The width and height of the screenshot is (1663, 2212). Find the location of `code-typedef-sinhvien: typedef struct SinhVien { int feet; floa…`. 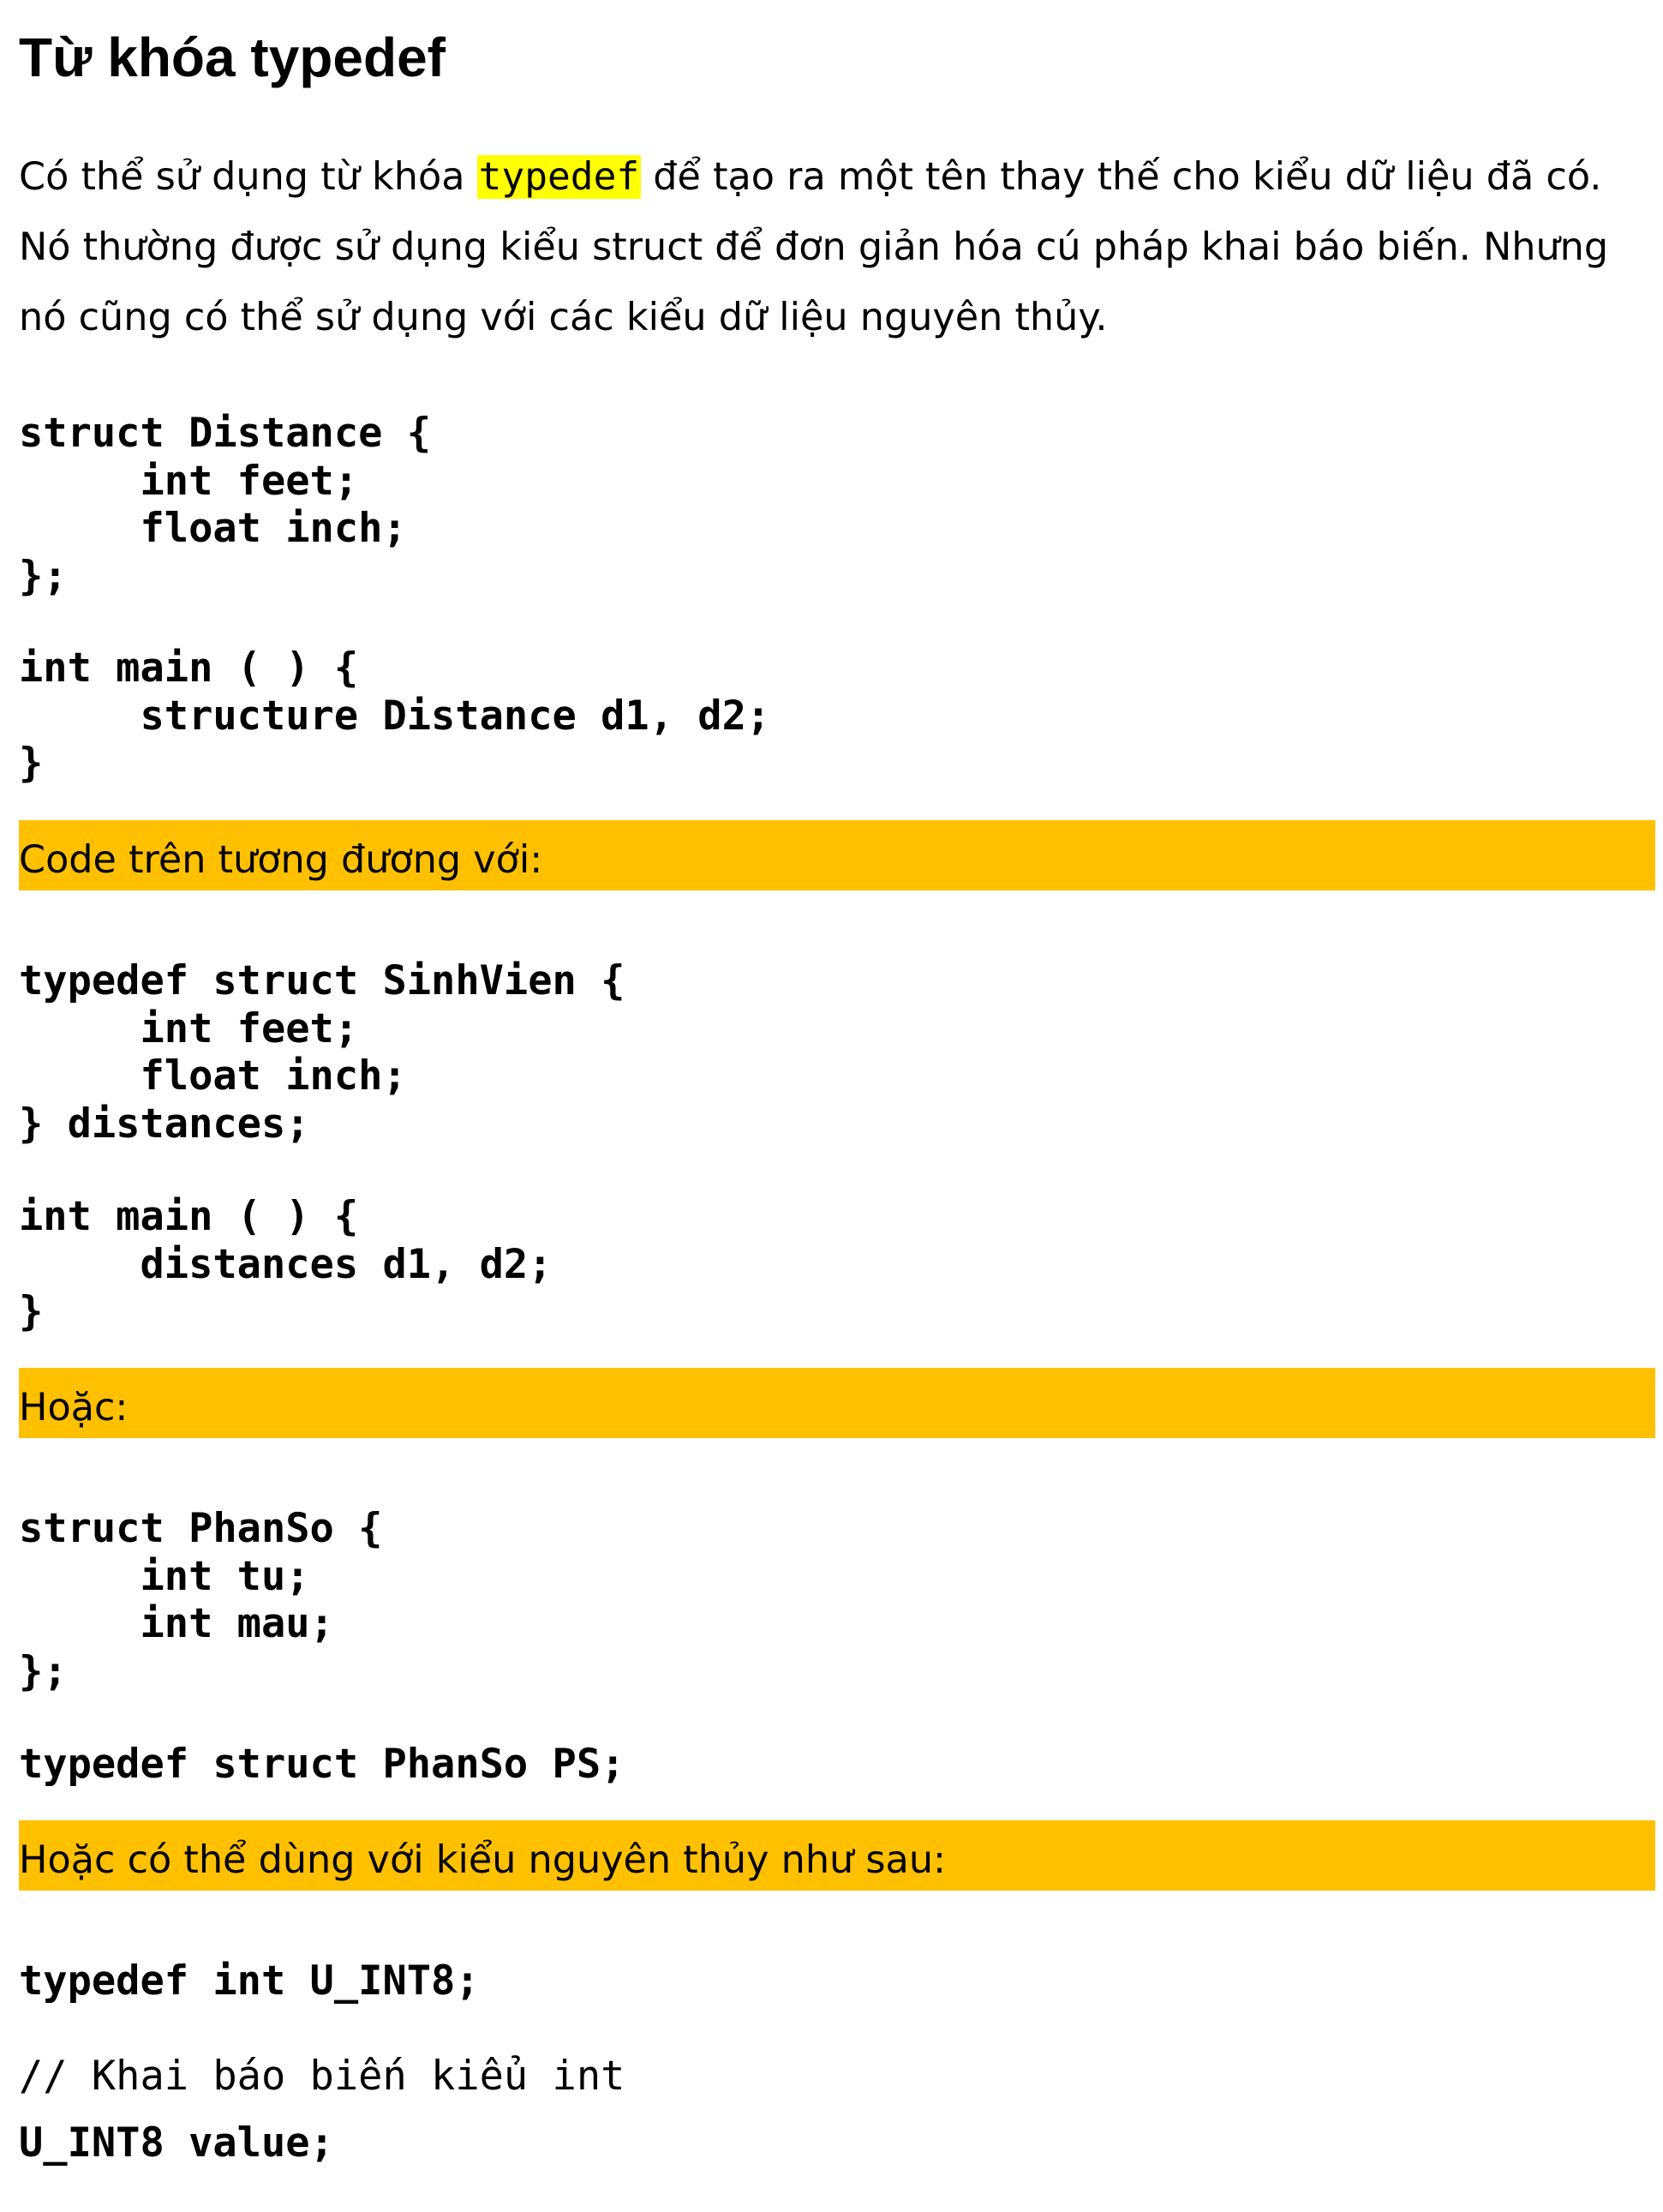

code-typedef-sinhvien: typedef struct SinhVien { int feet; floa… is located at coordinates (322, 1053).